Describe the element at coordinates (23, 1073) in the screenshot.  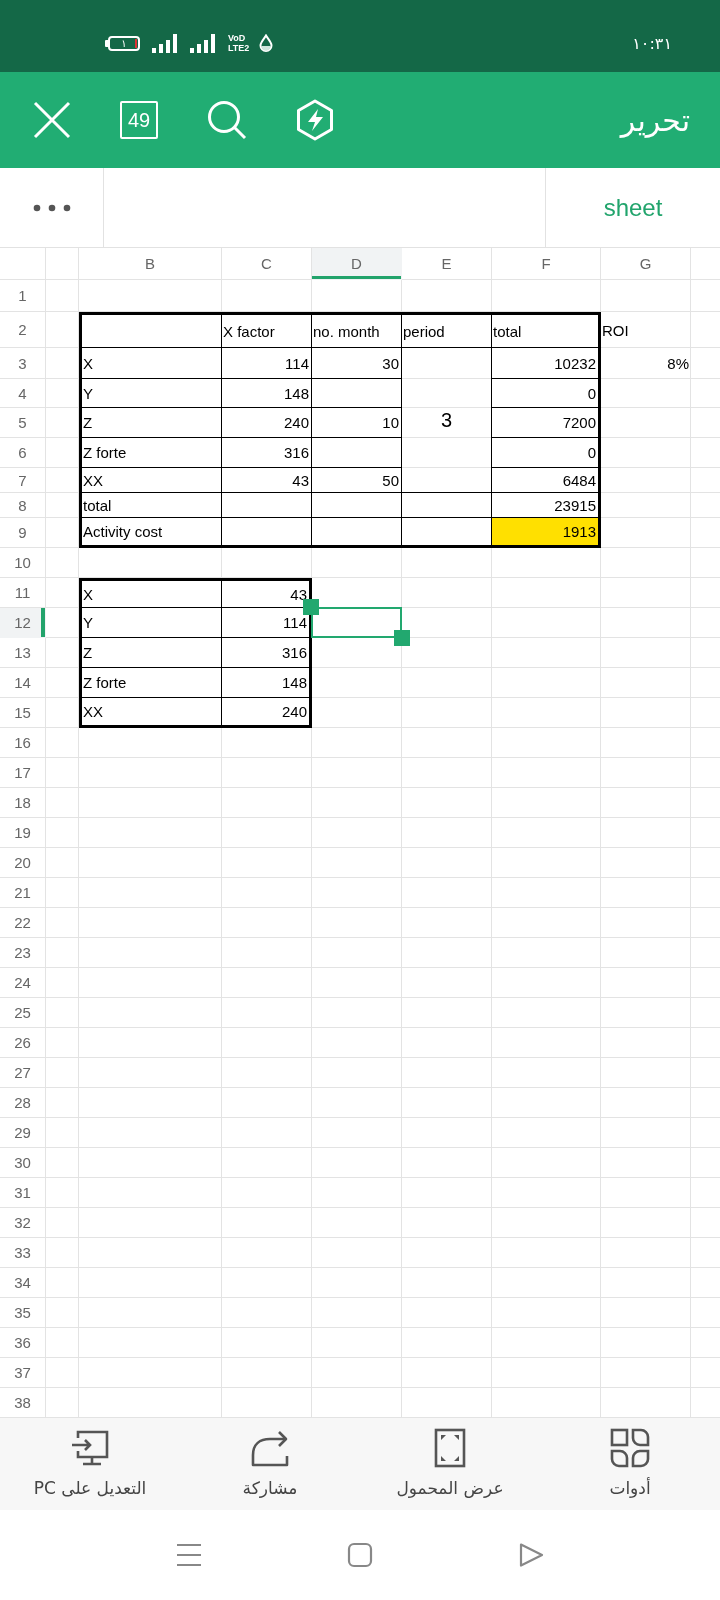
I see `row-header: 27` at that location.